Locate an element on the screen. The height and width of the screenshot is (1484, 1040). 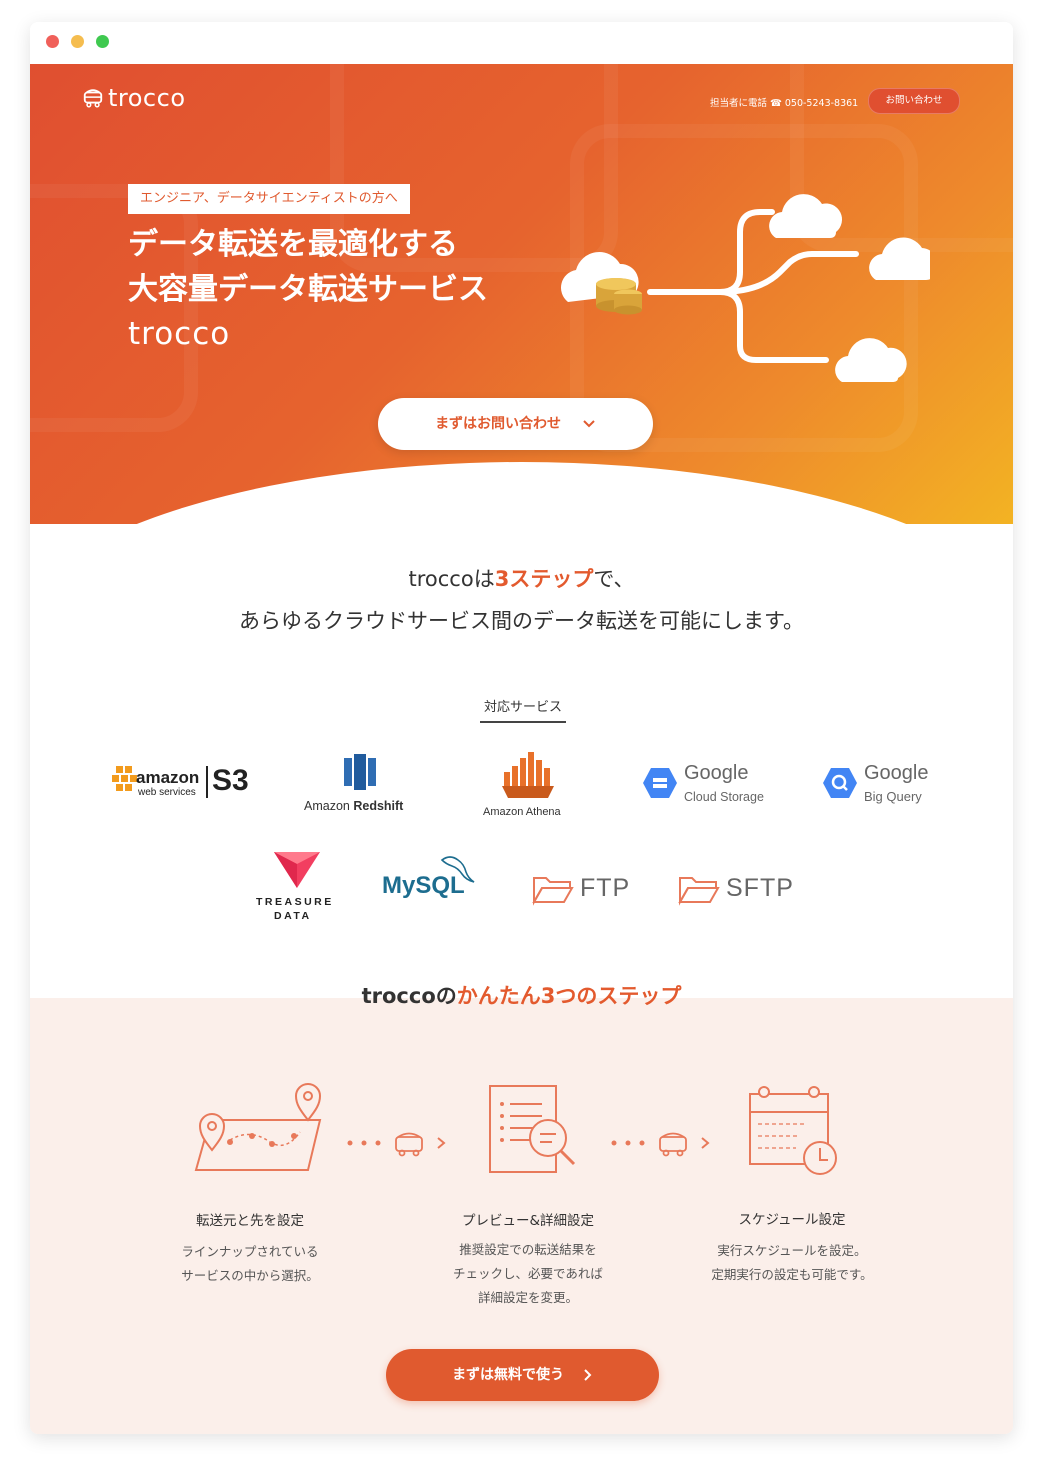
hero-bottom-curve is located at coordinates (521, 493).